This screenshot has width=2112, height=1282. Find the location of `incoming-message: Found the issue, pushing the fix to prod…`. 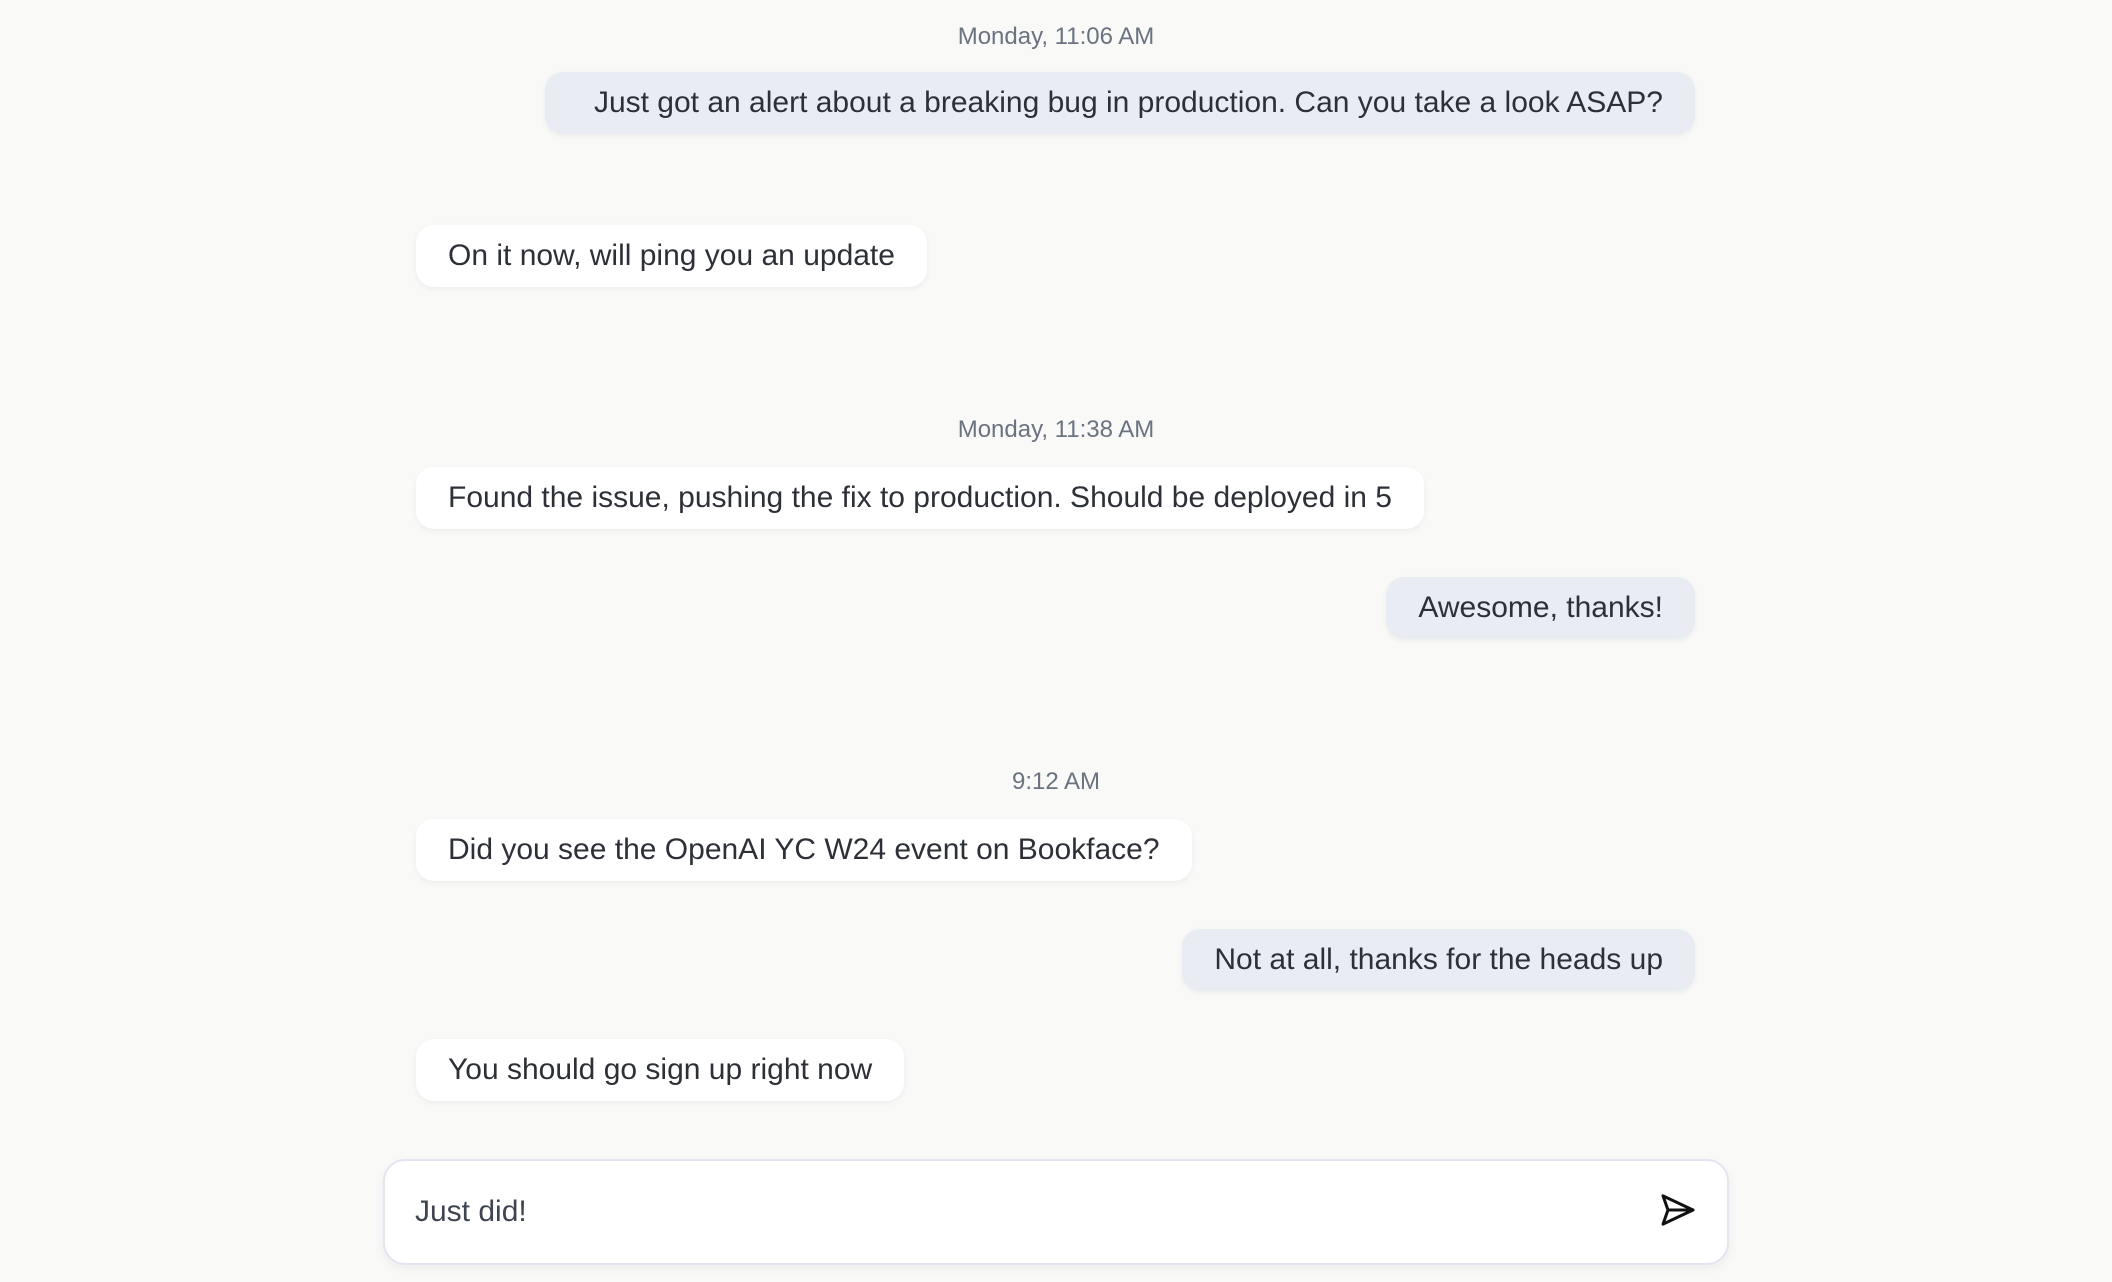

incoming-message: Found the issue, pushing the fix to prod… is located at coordinates (920, 498).